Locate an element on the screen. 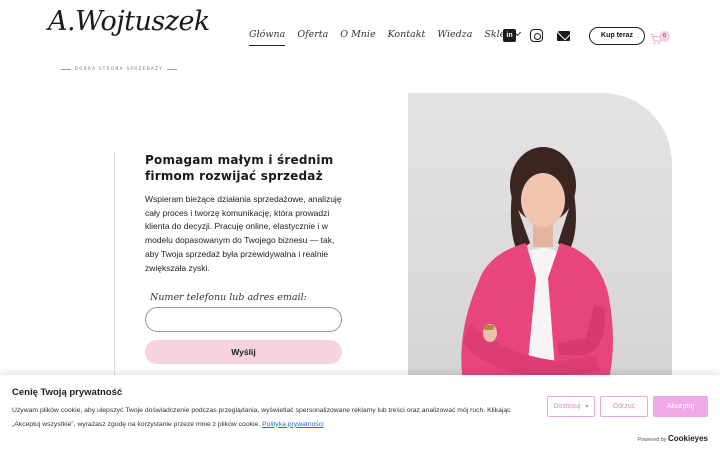 The width and height of the screenshot is (720, 450). submit-button: Wyślij is located at coordinates (243, 352).